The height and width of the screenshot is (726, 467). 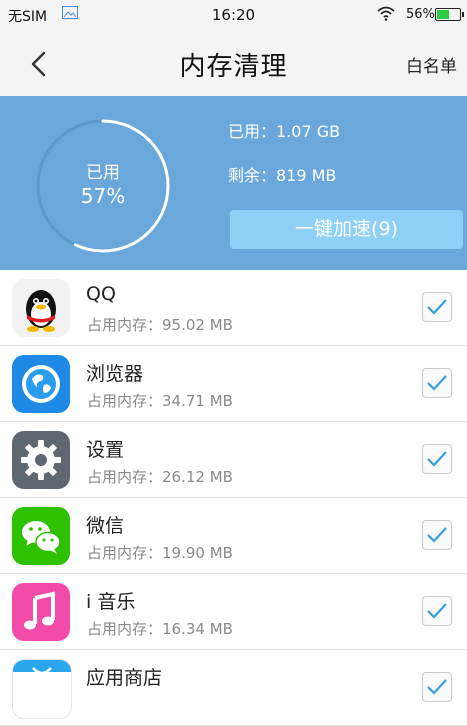 I want to click on app-memory-usage: 占用内存：95.02 MB, so click(x=160, y=325).